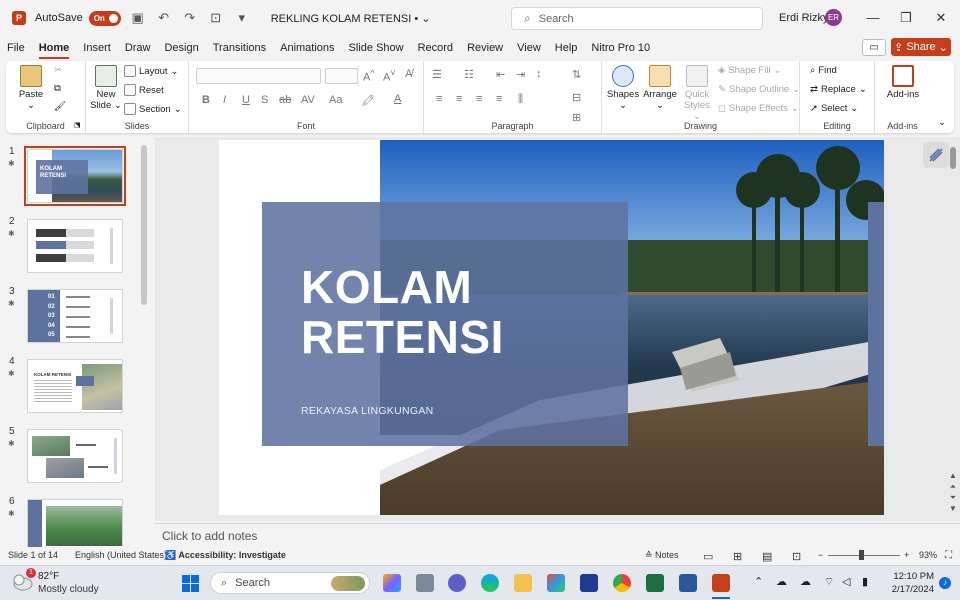 Image resolution: width=960 pixels, height=600 pixels. Describe the element at coordinates (367, 411) in the screenshot. I see `slide-subtitle: REKAYASA LINGKUNGAN` at that location.